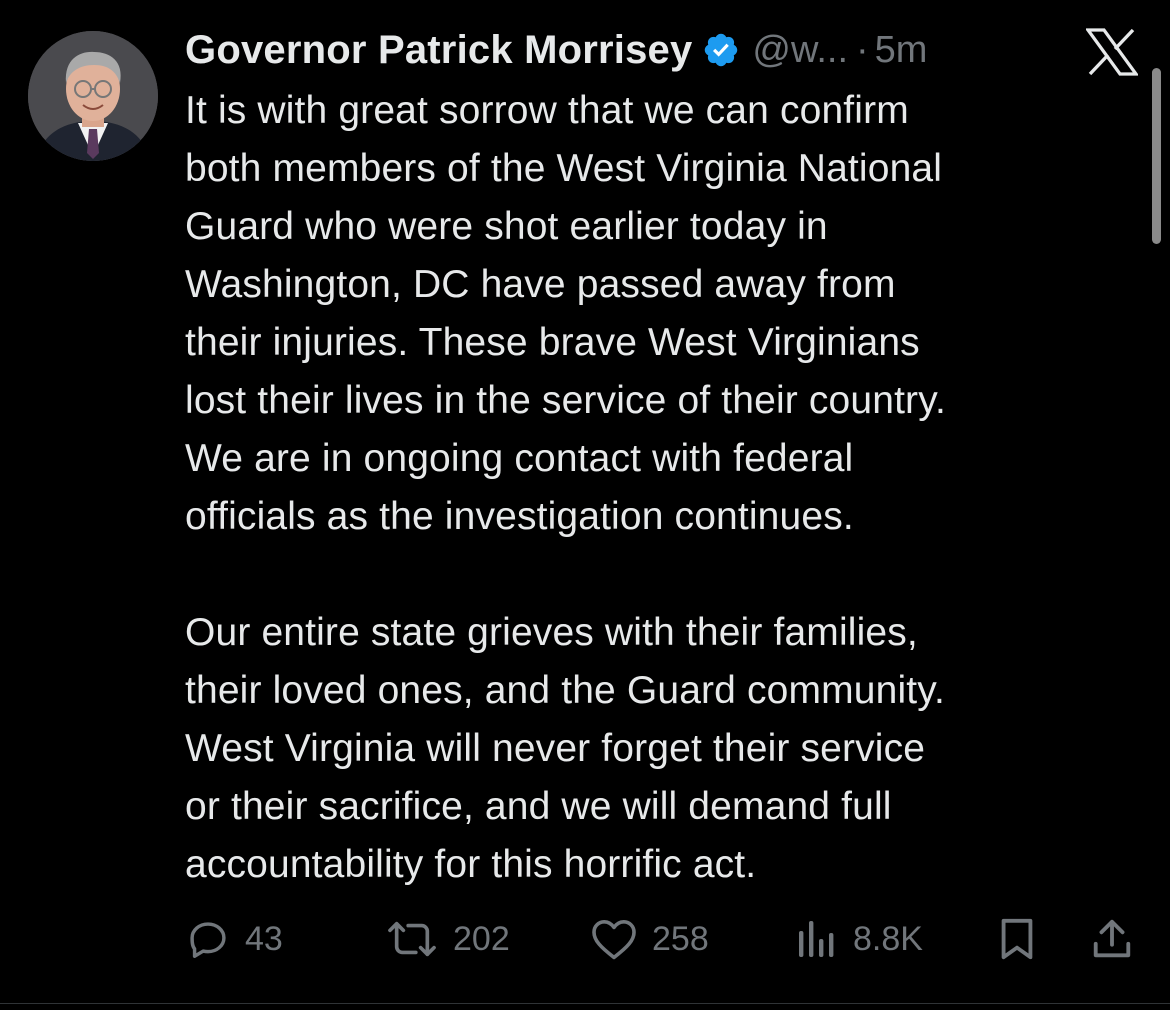 This screenshot has width=1170, height=1010. I want to click on like-count: 258, so click(680, 938).